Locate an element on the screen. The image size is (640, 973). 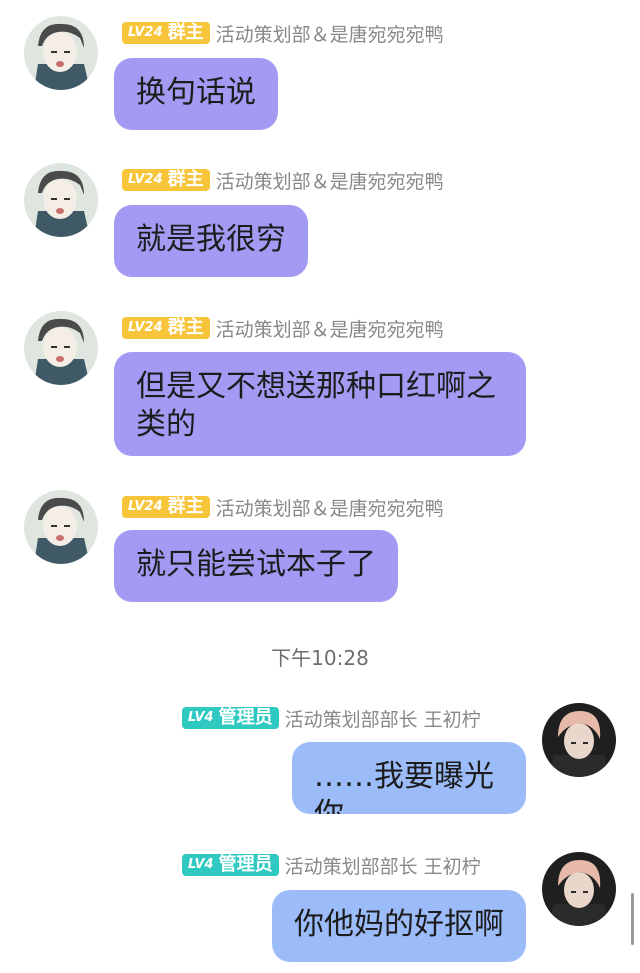
message-item: LV4 管理员 活动策划部部长 王初柠 你他妈的好抠啊 is located at coordinates (320, 910).